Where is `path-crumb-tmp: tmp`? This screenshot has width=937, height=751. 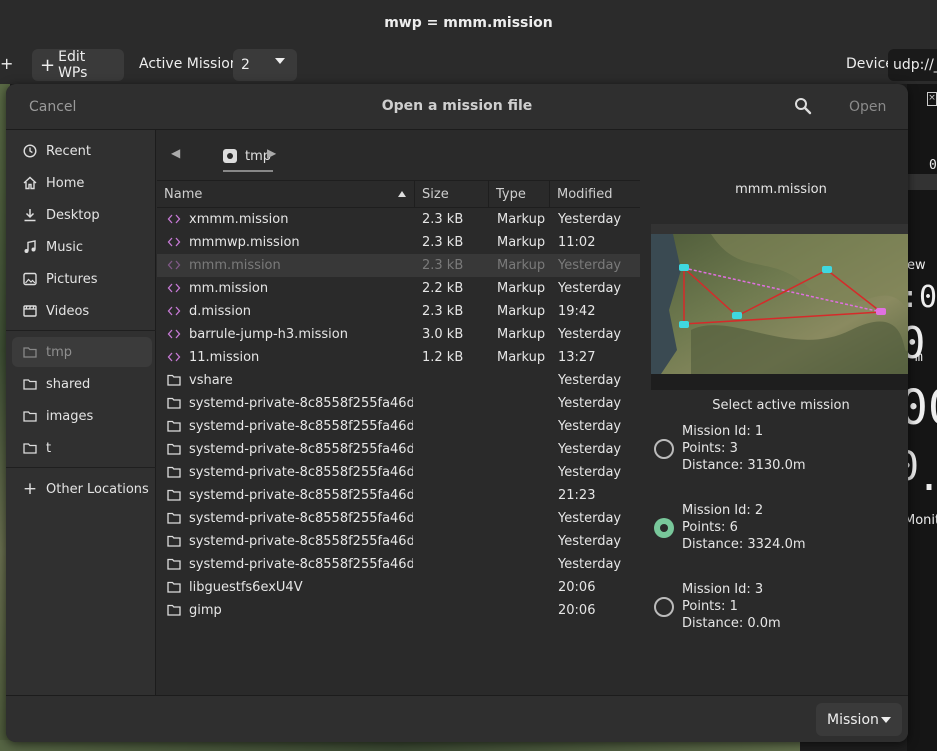 path-crumb-tmp: tmp is located at coordinates (248, 157).